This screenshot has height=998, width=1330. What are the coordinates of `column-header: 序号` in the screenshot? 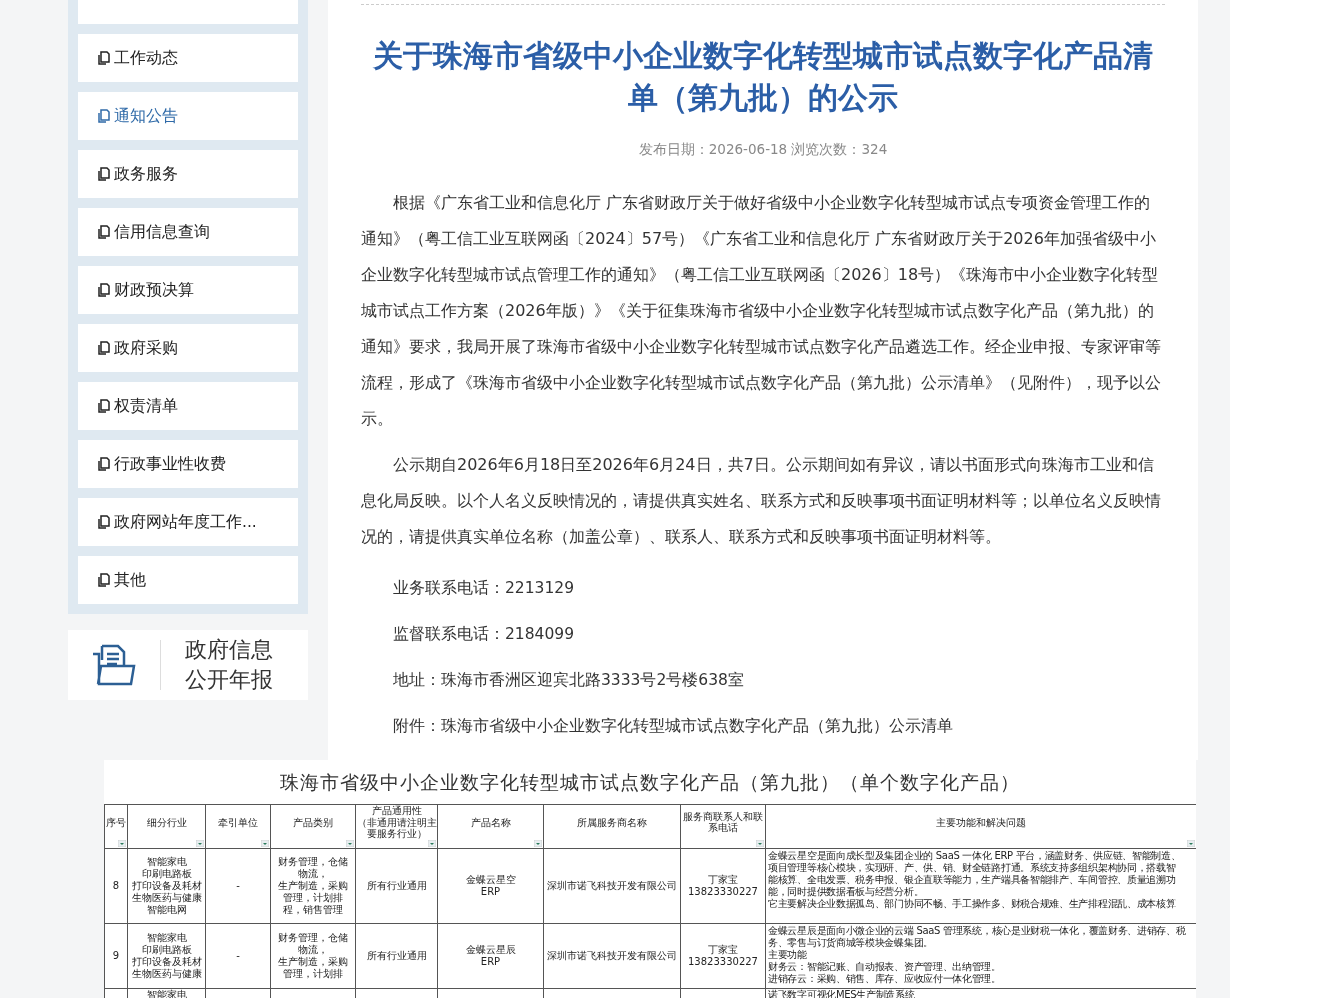 It's located at (116, 822).